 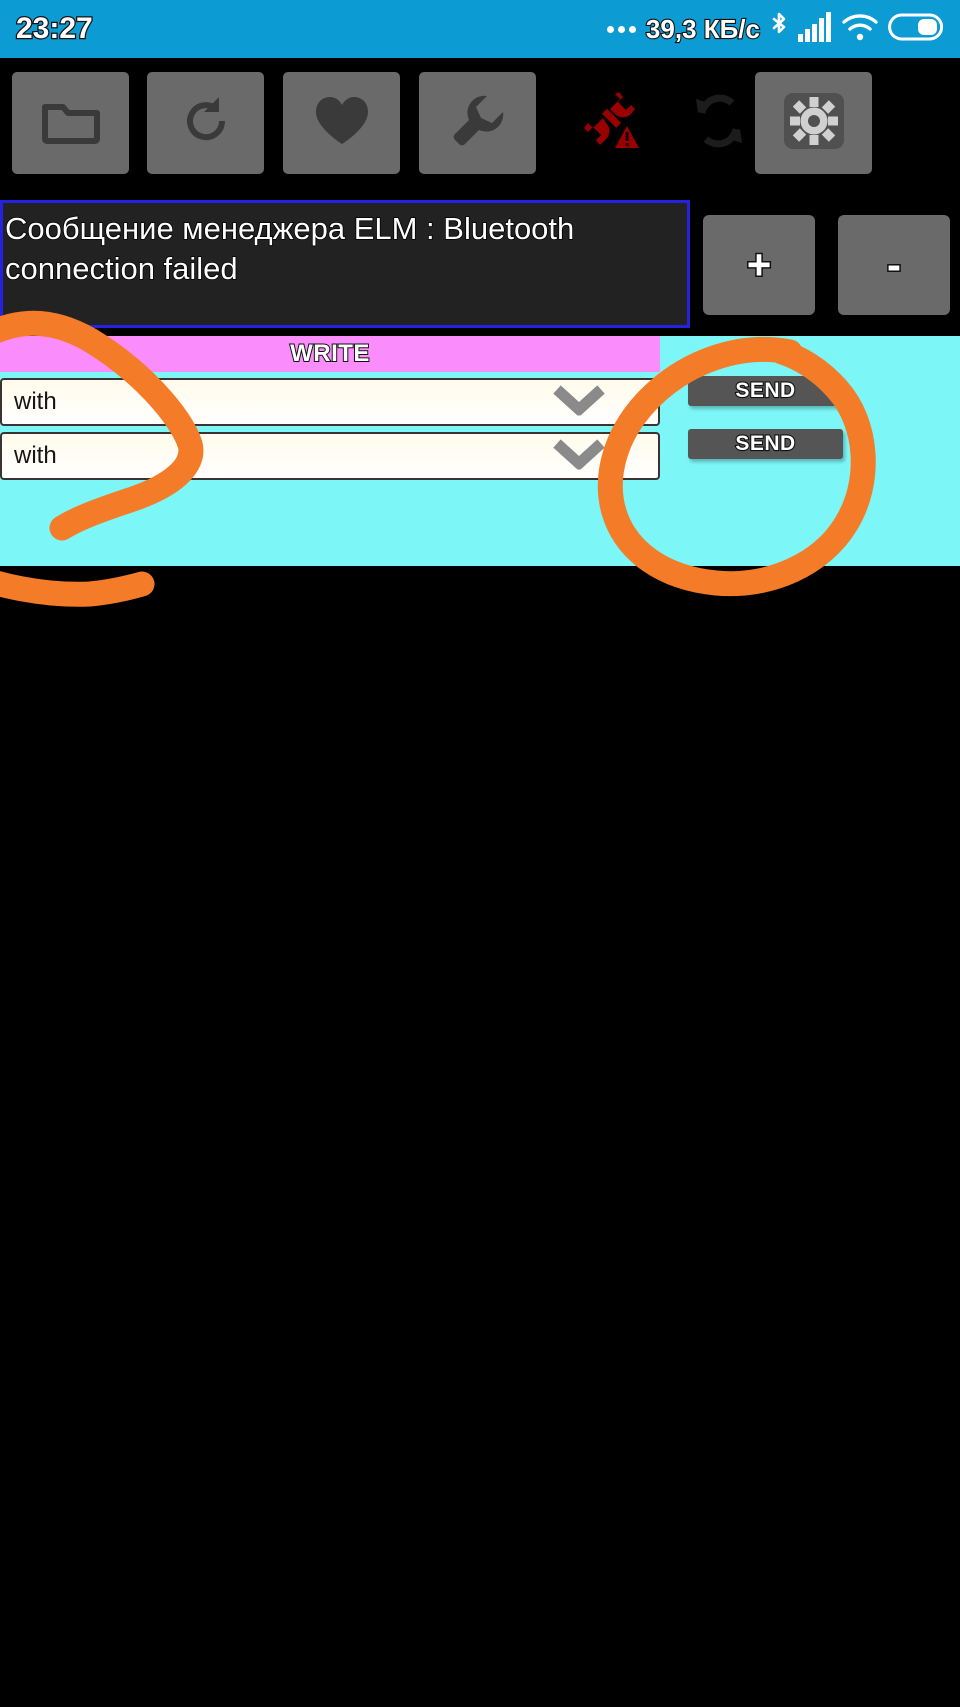 I want to click on write-command-dropdown-1: with, so click(x=330, y=402).